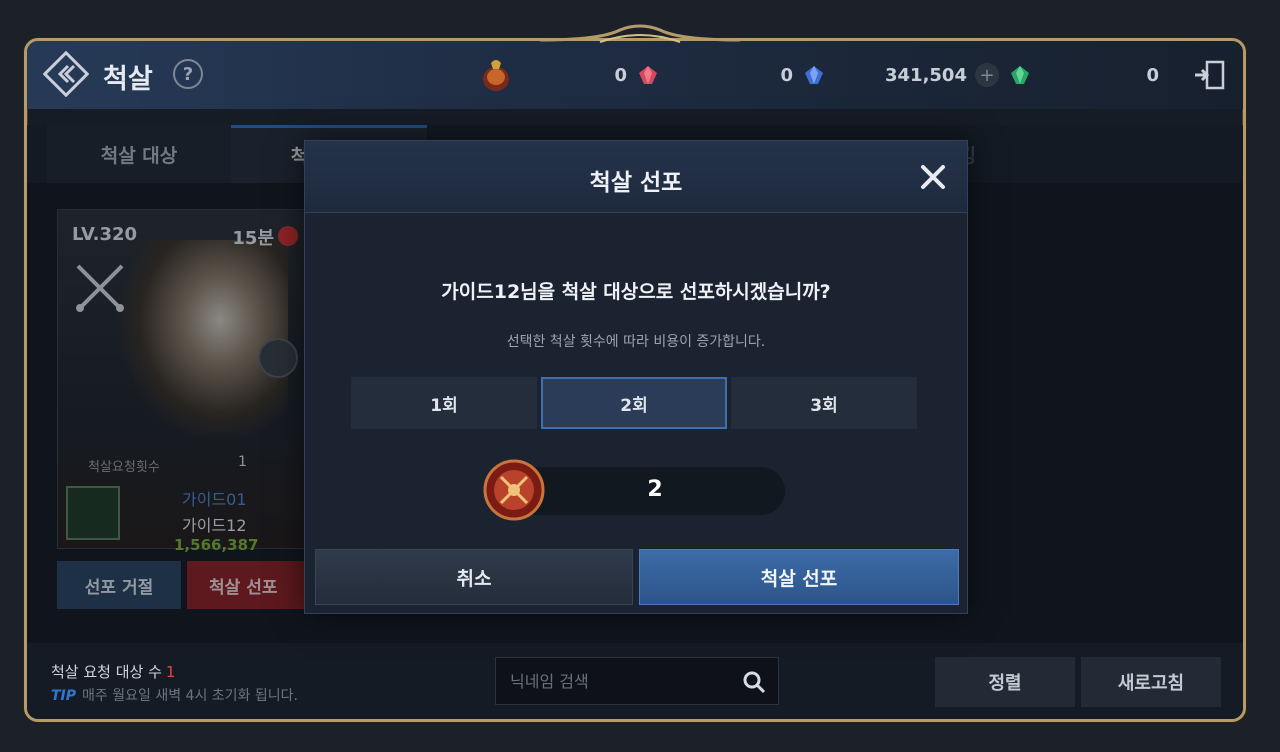  I want to click on confirm-declare-button: 척살 선포, so click(799, 577).